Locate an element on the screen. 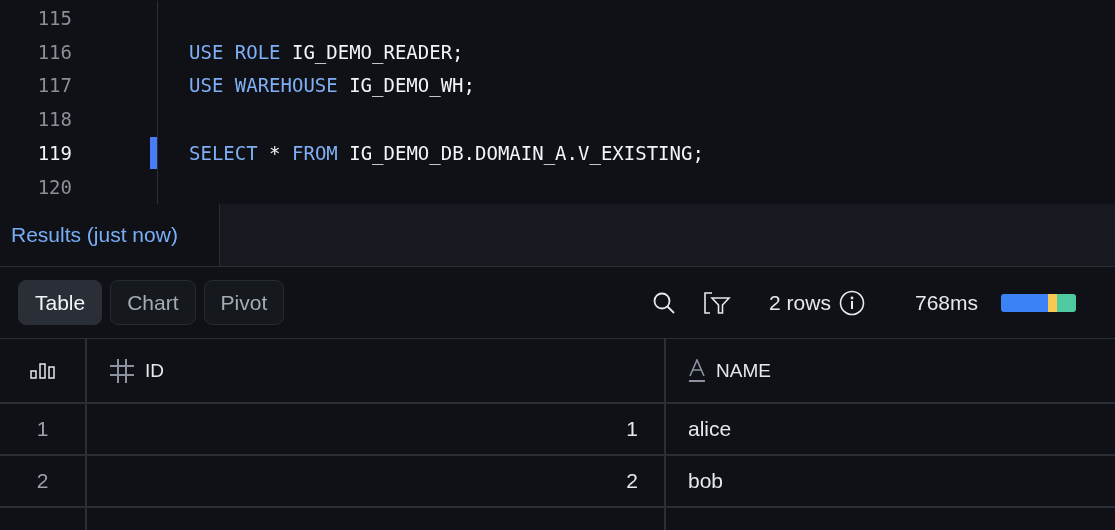 Image resolution: width=1115 pixels, height=530 pixels. view-tab: Table is located at coordinates (60, 302).